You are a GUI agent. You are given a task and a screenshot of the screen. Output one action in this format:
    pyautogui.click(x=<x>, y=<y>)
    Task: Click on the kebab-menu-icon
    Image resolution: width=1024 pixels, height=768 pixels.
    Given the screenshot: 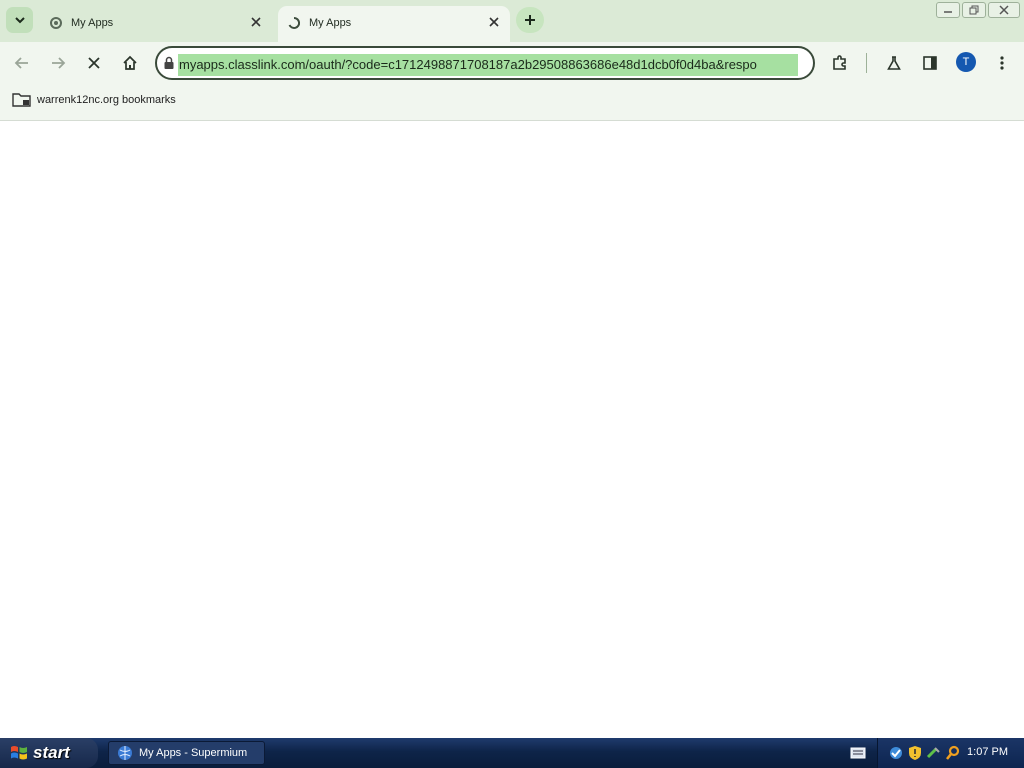 What is the action you would take?
    pyautogui.click(x=1002, y=63)
    